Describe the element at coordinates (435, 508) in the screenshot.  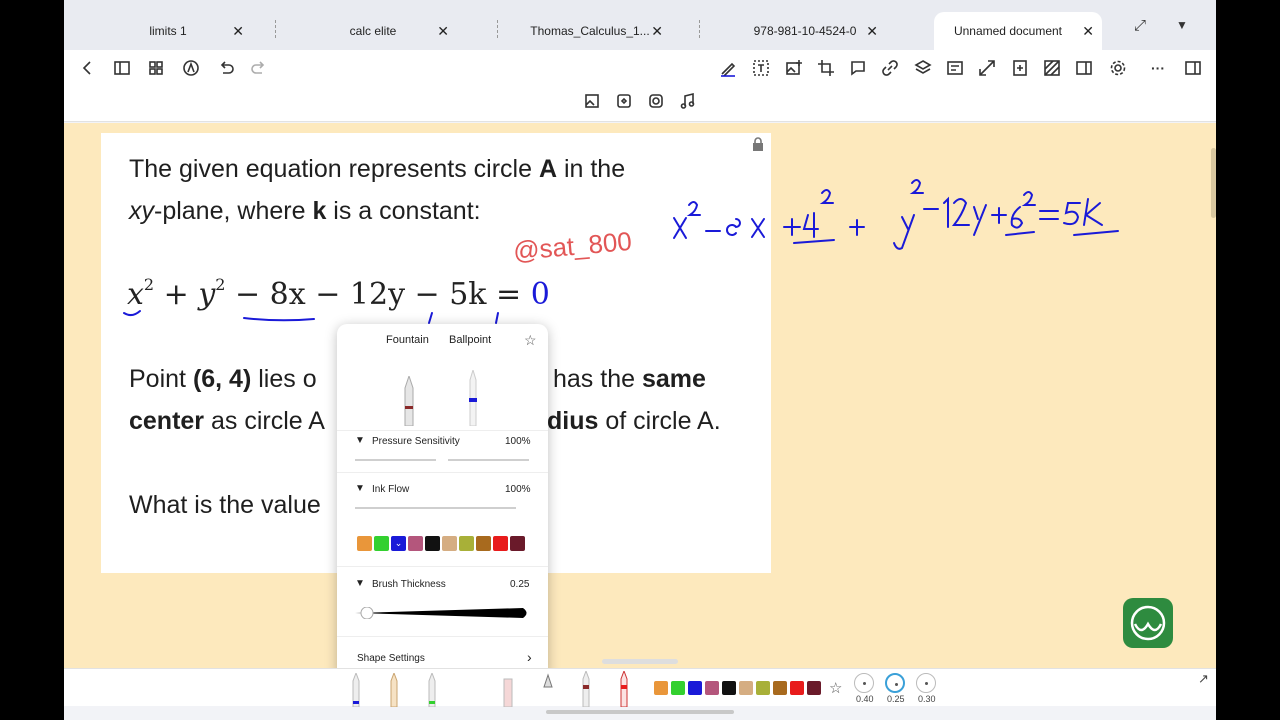
I see `ink-flow-slider` at that location.